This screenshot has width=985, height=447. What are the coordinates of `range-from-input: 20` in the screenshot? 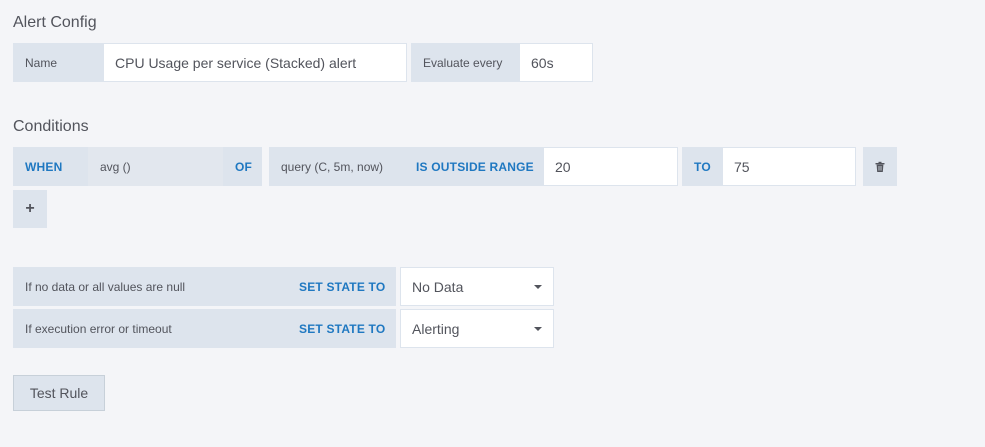 It's located at (610, 166).